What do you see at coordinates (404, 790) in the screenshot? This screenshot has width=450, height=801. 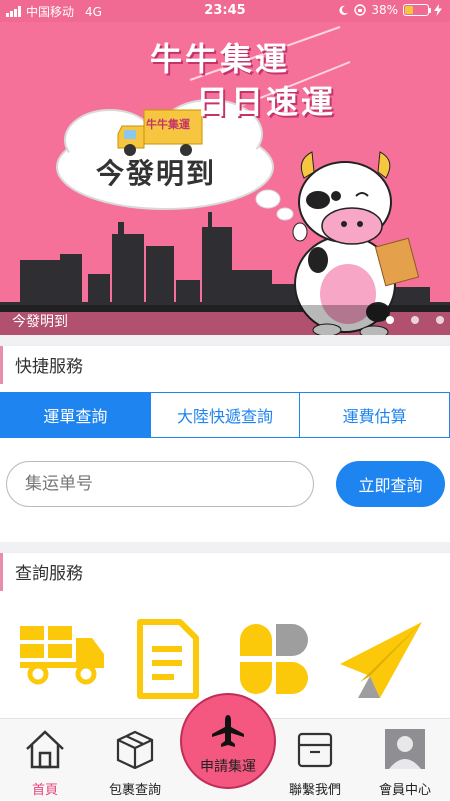 I see `nav-member-center-label: 會員中心` at bounding box center [404, 790].